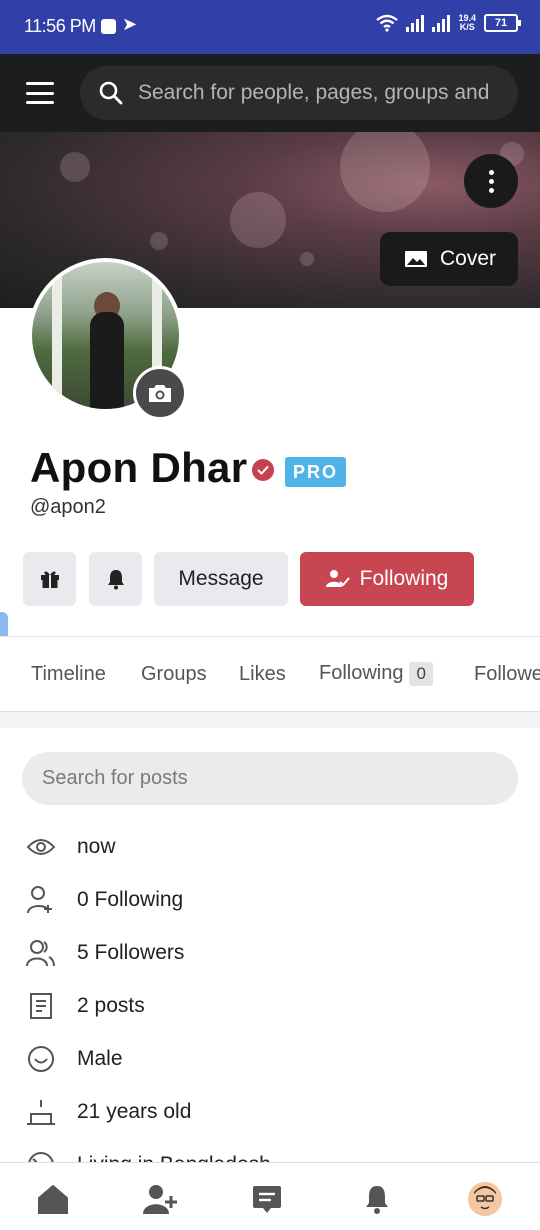  I want to click on info-row-posts: 2 posts, so click(276, 1006).